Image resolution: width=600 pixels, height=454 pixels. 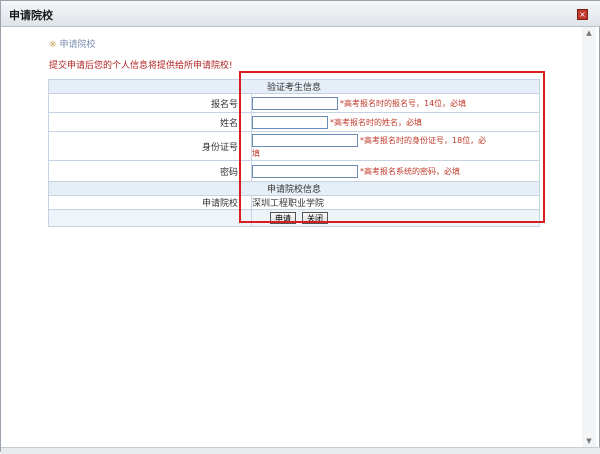 What do you see at coordinates (410, 171) in the screenshot?
I see `password-hint: *高考报名系统的密码，必填` at bounding box center [410, 171].